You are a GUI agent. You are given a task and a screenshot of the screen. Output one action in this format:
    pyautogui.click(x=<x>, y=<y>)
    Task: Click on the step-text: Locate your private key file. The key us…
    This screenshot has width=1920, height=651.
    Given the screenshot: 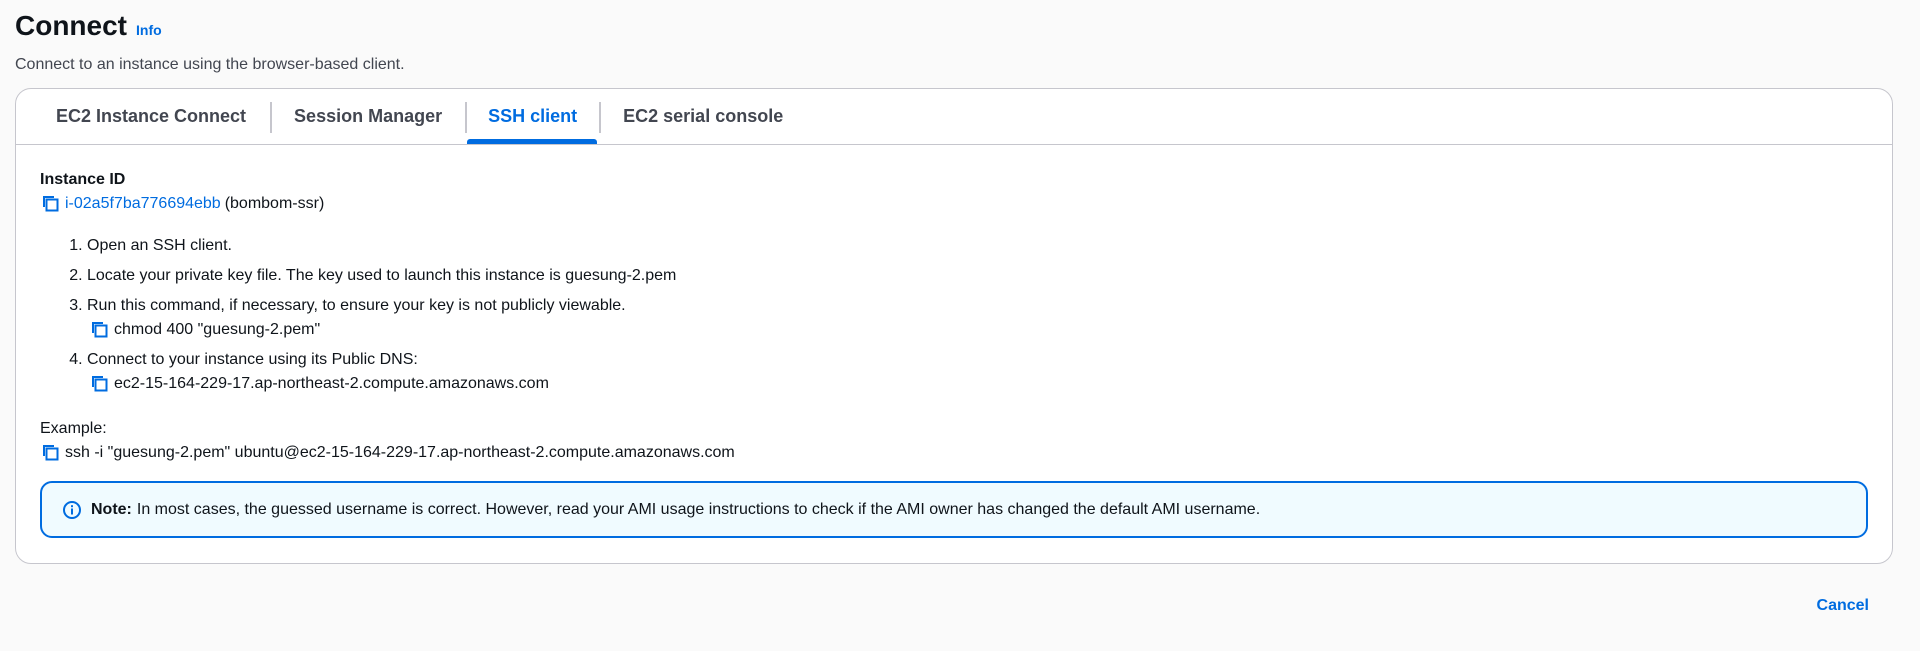 What is the action you would take?
    pyautogui.click(x=382, y=275)
    